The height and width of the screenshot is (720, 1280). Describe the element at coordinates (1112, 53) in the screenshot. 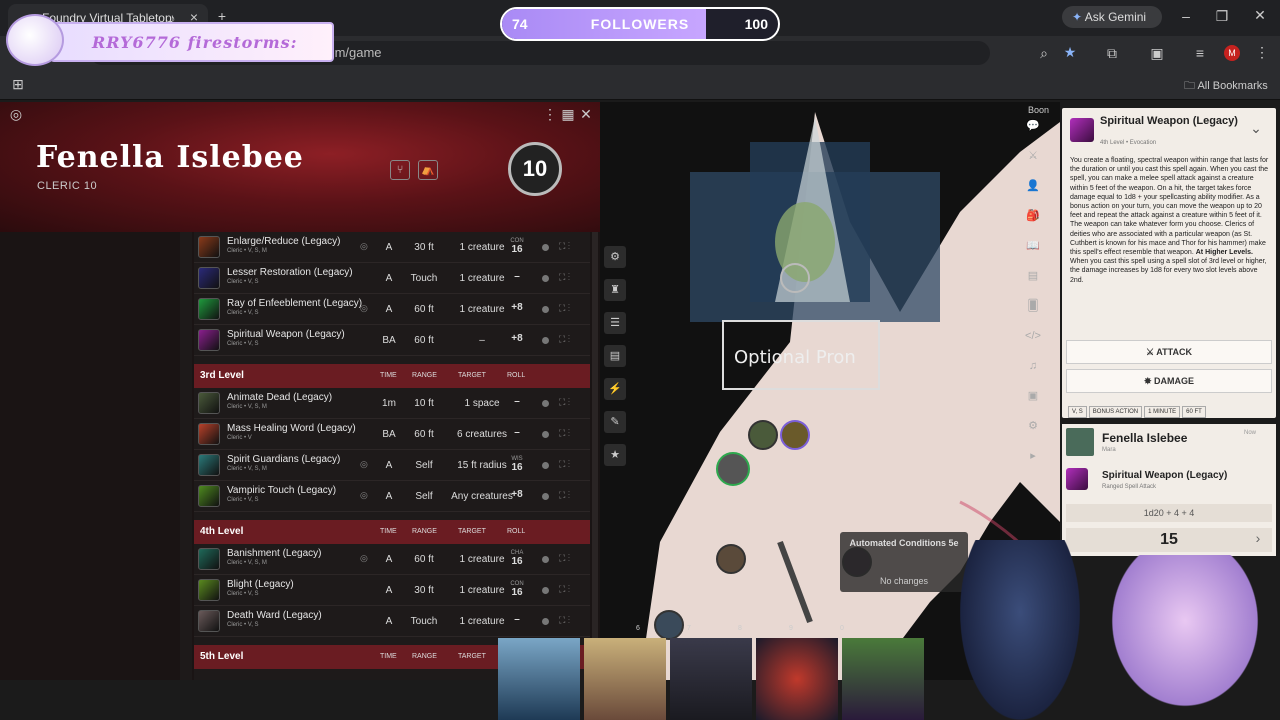

I see `extensions-icon: ⧉` at that location.